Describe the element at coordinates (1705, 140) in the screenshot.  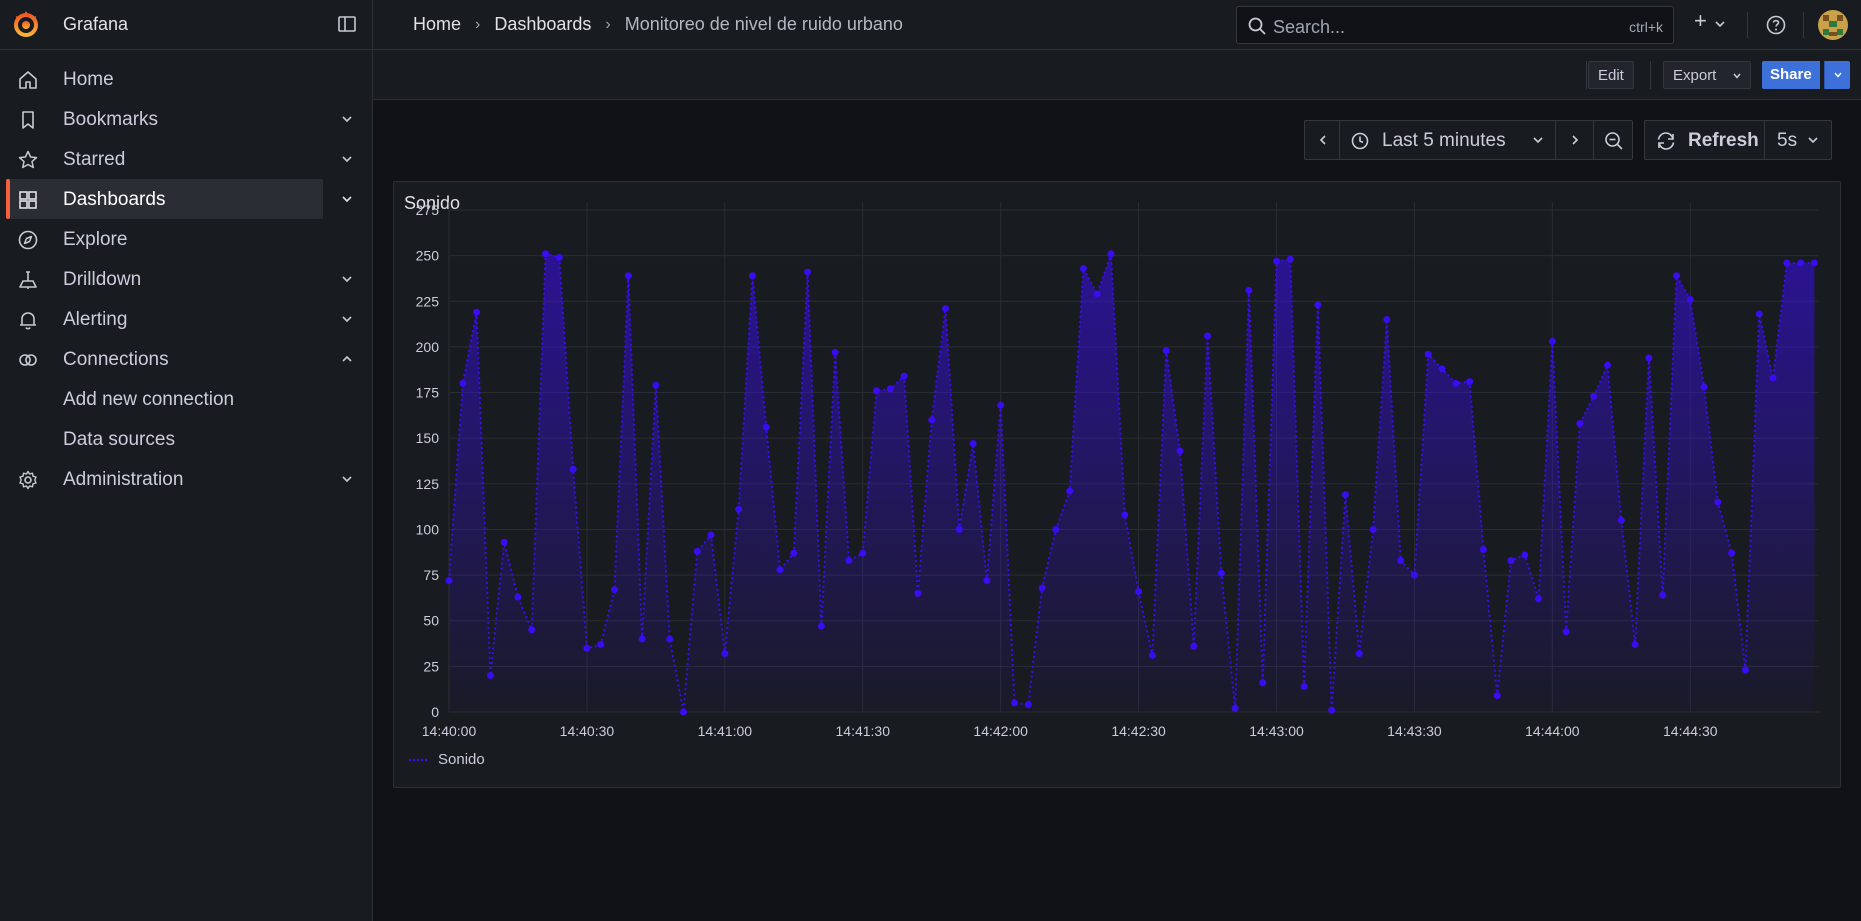
I see `refresh-button: Refresh` at that location.